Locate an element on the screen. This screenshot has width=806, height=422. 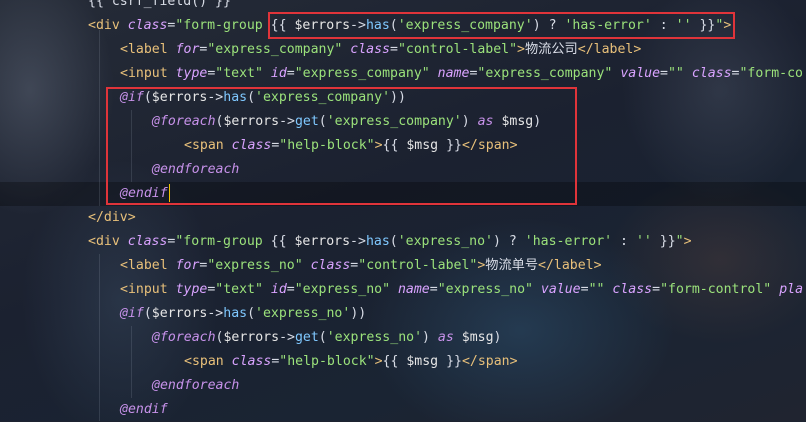
code-token: <span is located at coordinates (208, 361).